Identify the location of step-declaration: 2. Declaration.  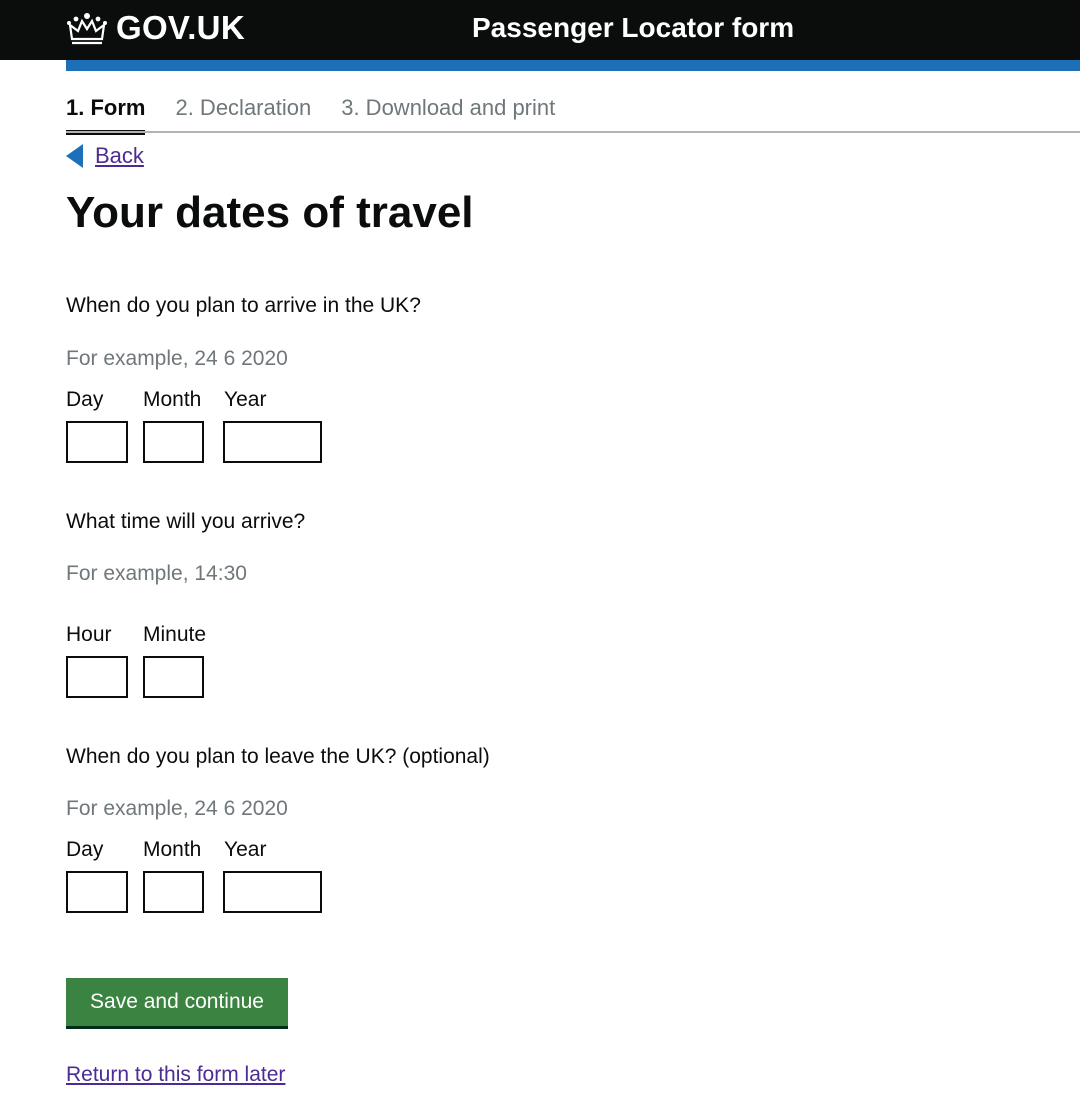
(243, 111).